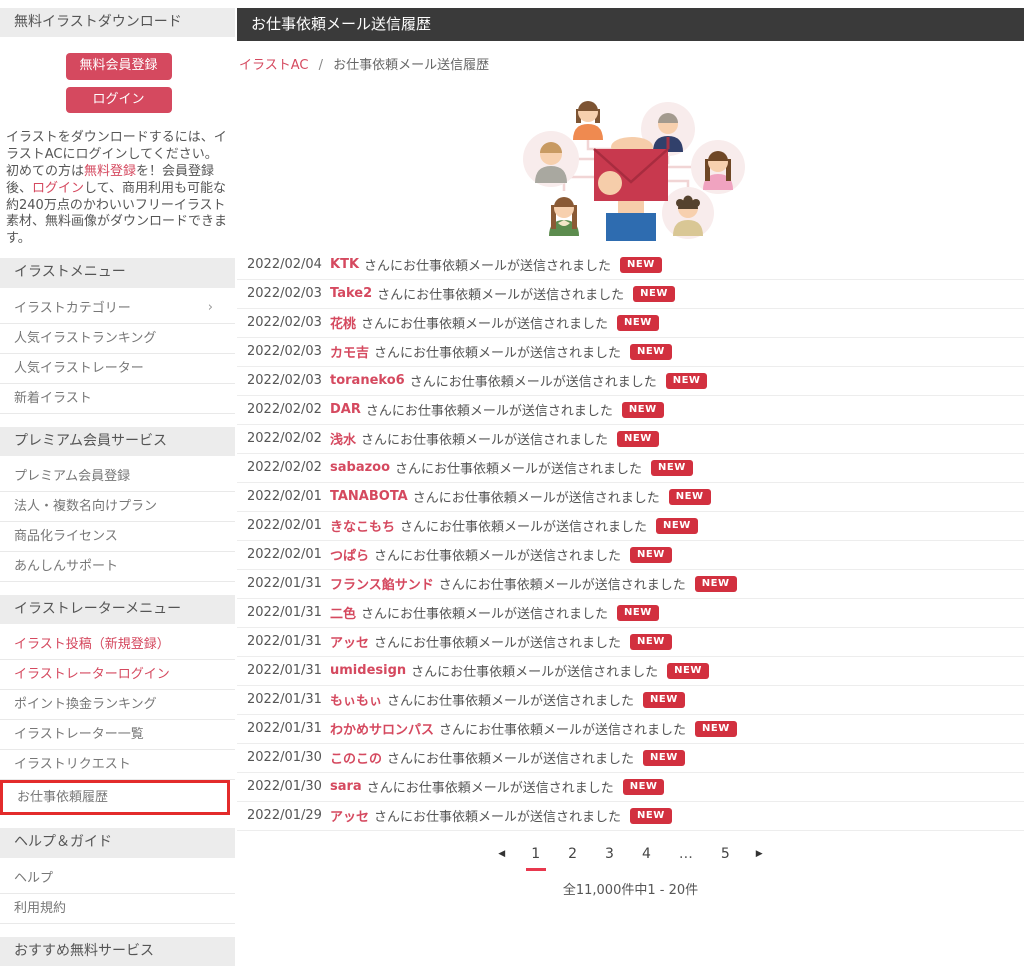 This screenshot has height=979, width=1024. Describe the element at coordinates (356, 757) in the screenshot. I see `illustrator-name-link: このこの` at that location.